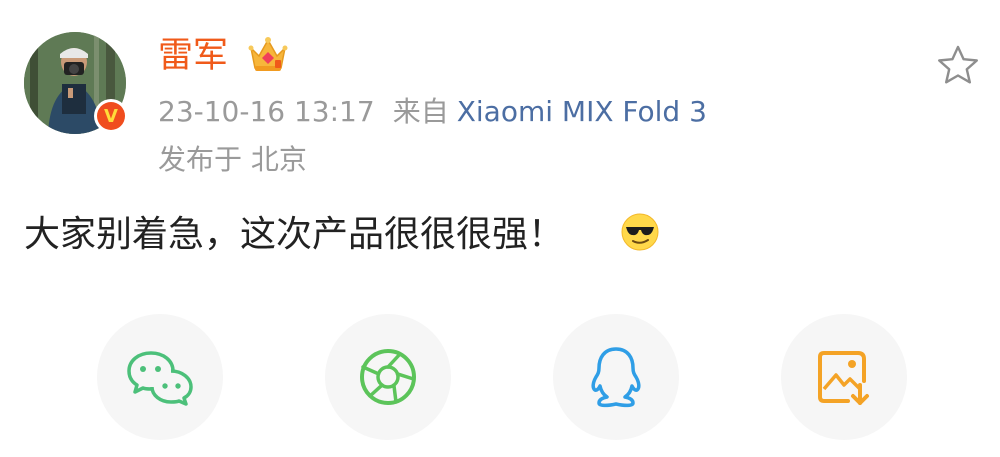  I want to click on username: 雷军, so click(193, 56).